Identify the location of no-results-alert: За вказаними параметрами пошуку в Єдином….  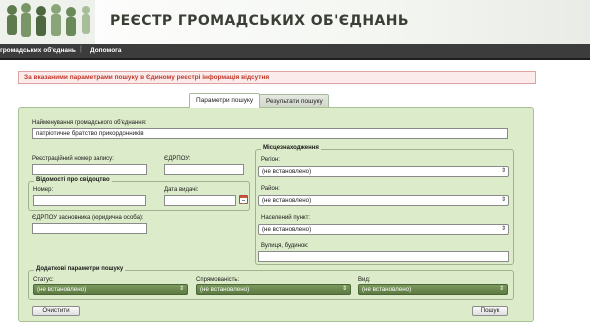
(277, 77).